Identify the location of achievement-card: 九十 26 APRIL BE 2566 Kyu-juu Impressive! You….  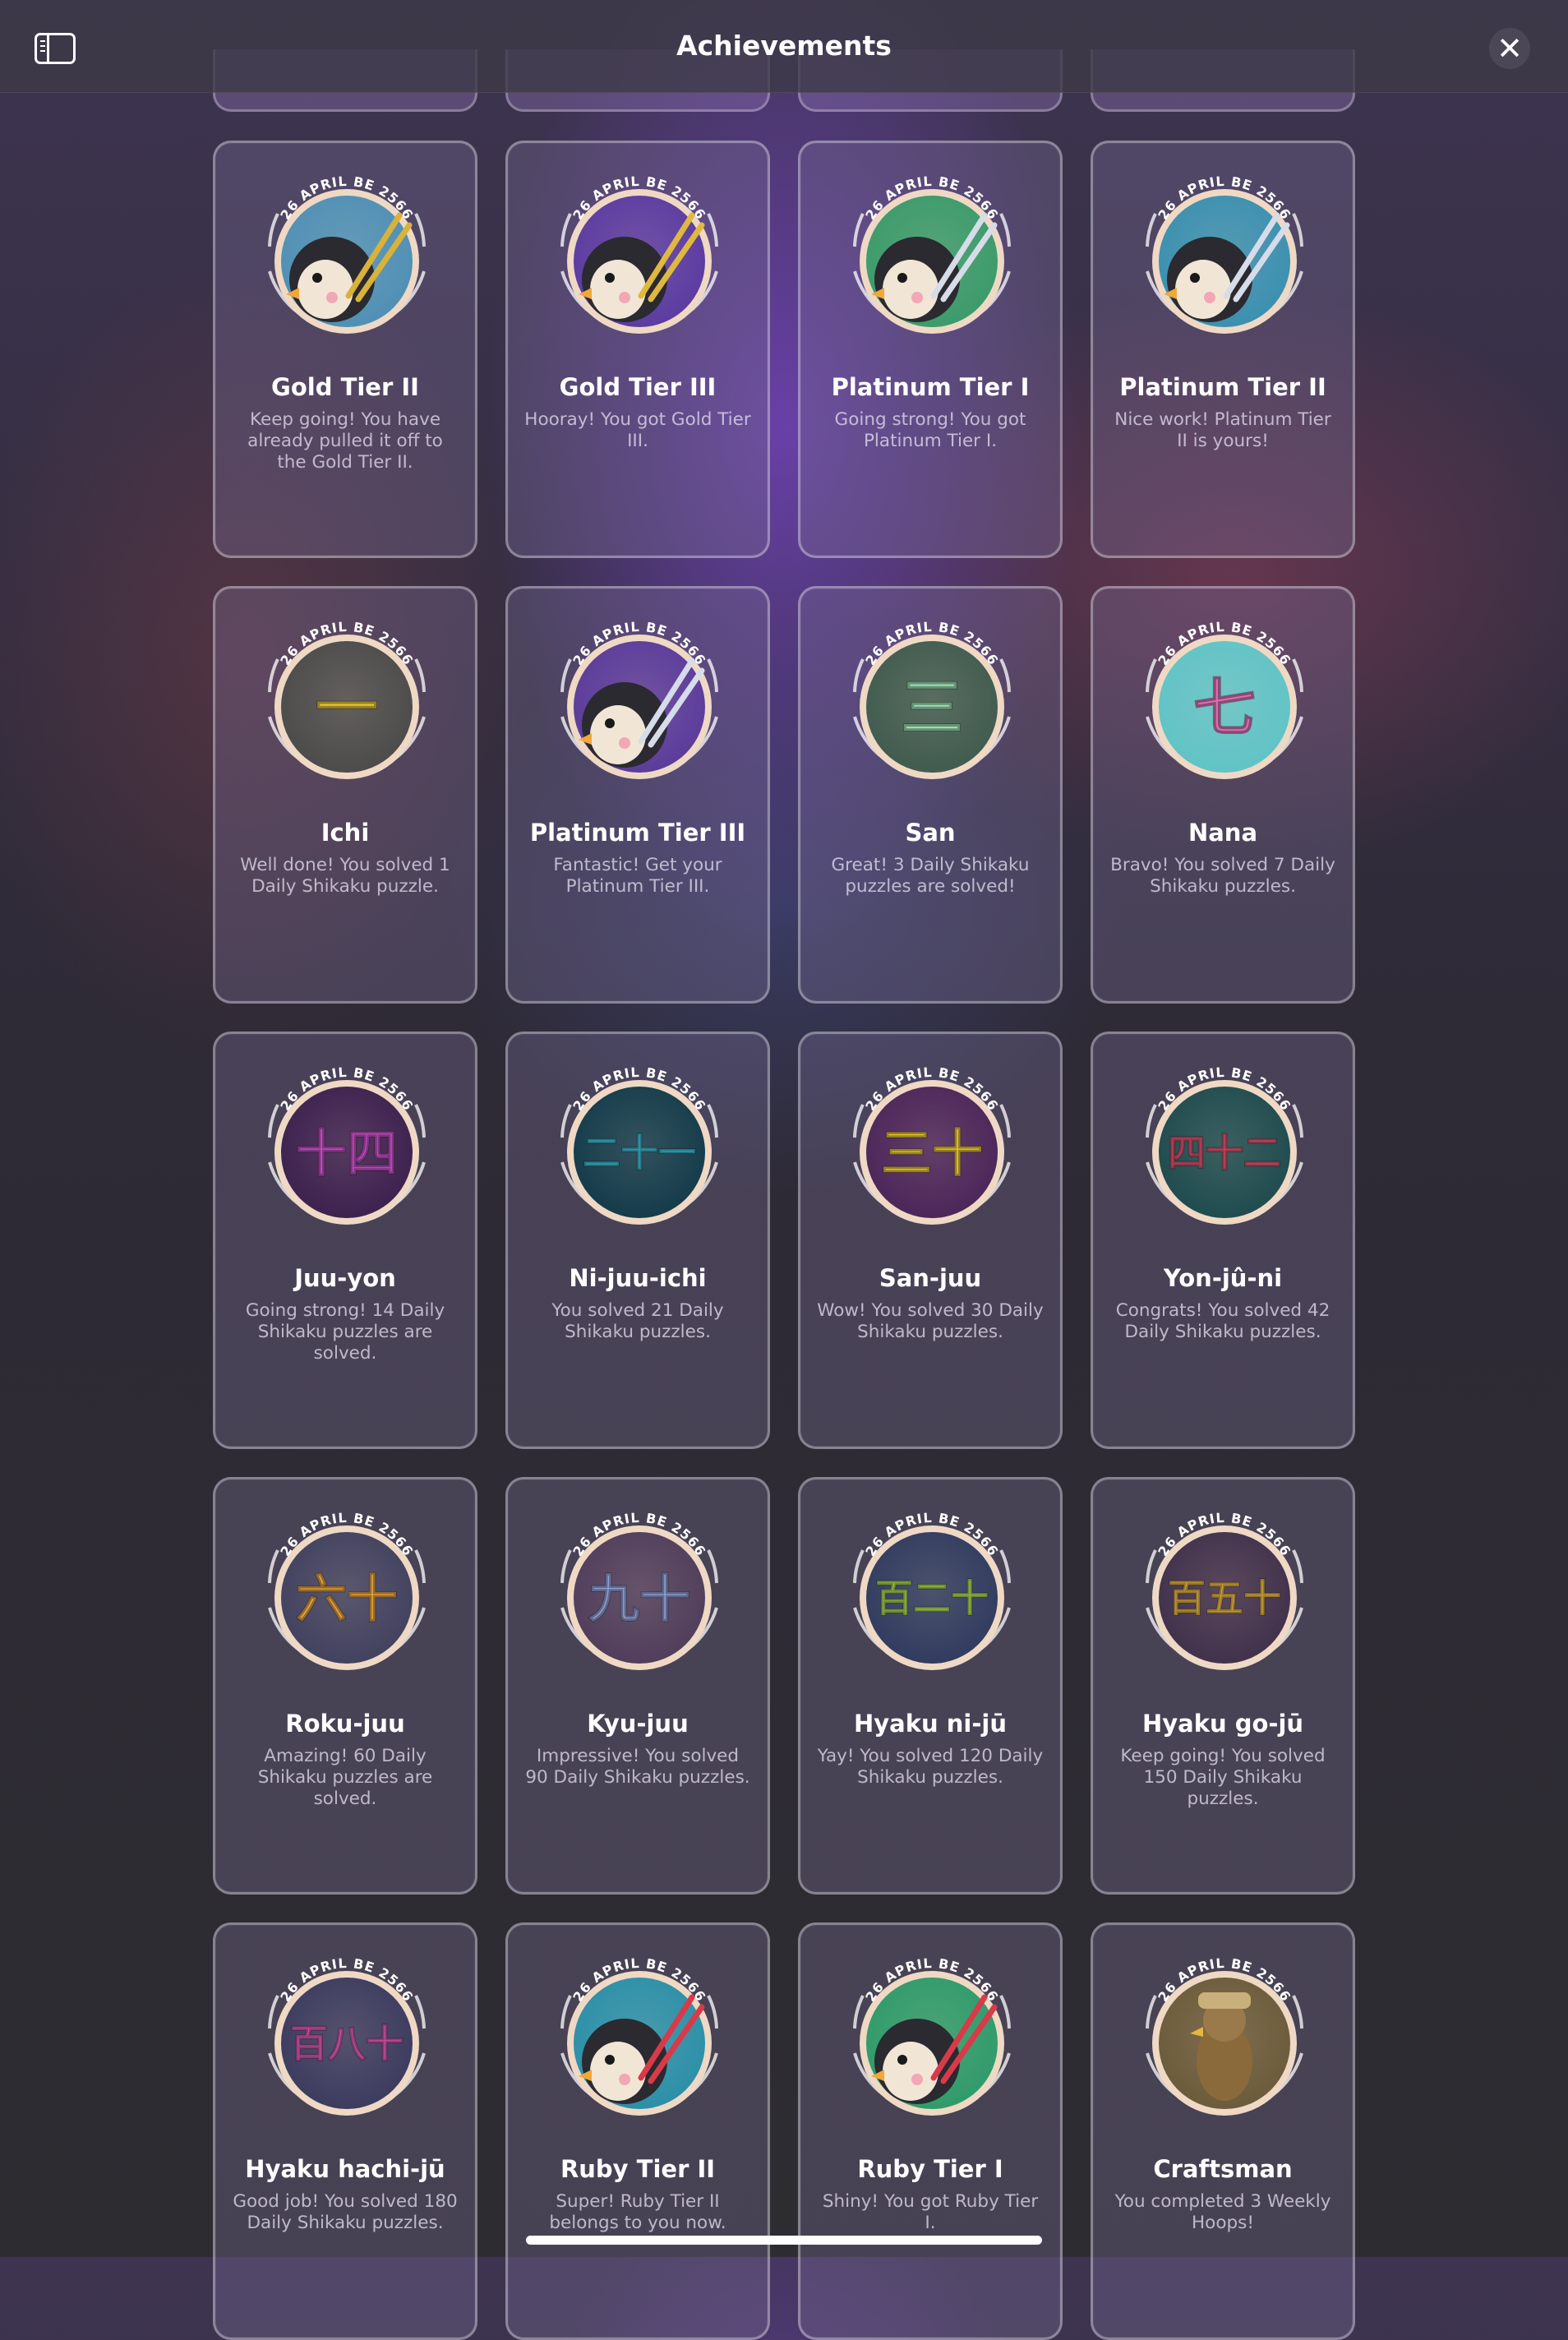
(637, 1686).